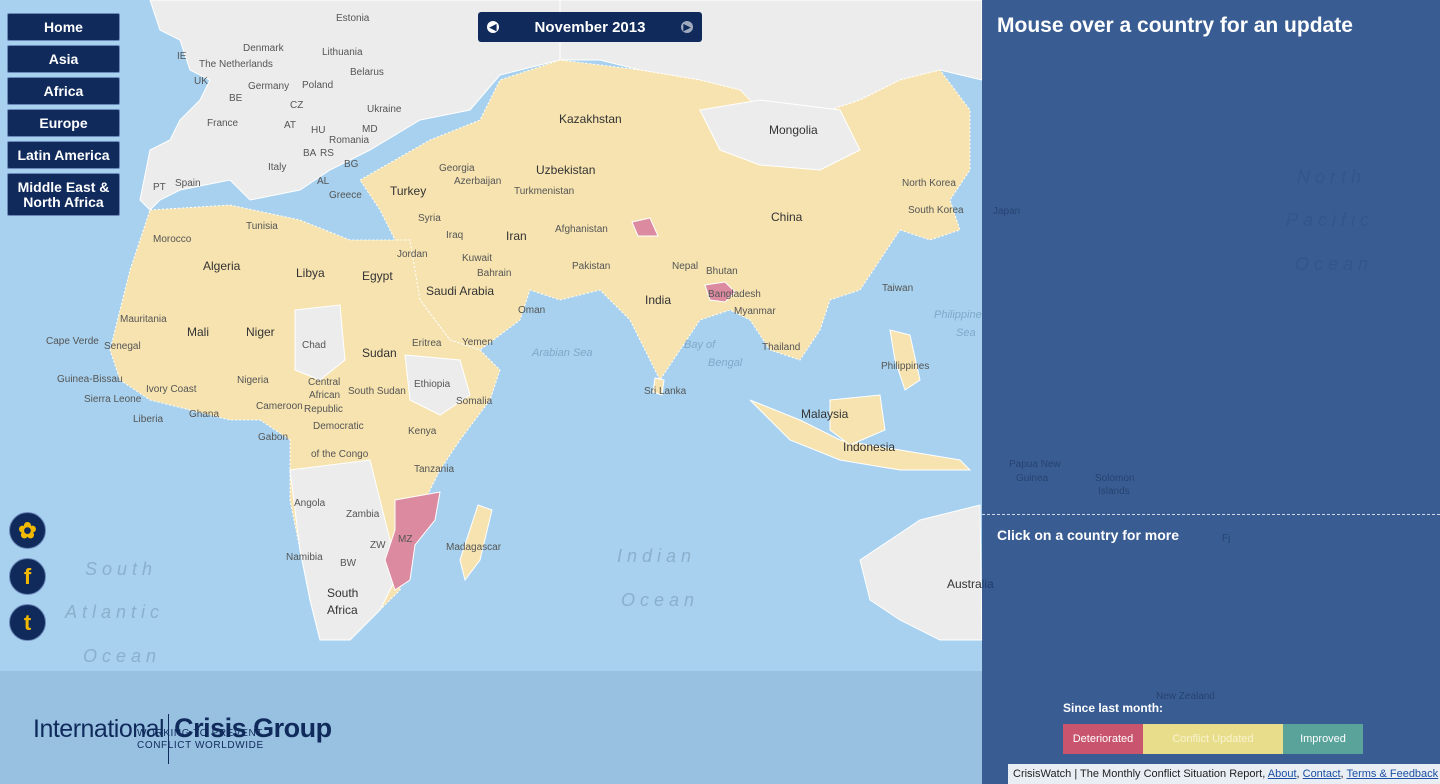  I want to click on place-label: Italy, so click(277, 167).